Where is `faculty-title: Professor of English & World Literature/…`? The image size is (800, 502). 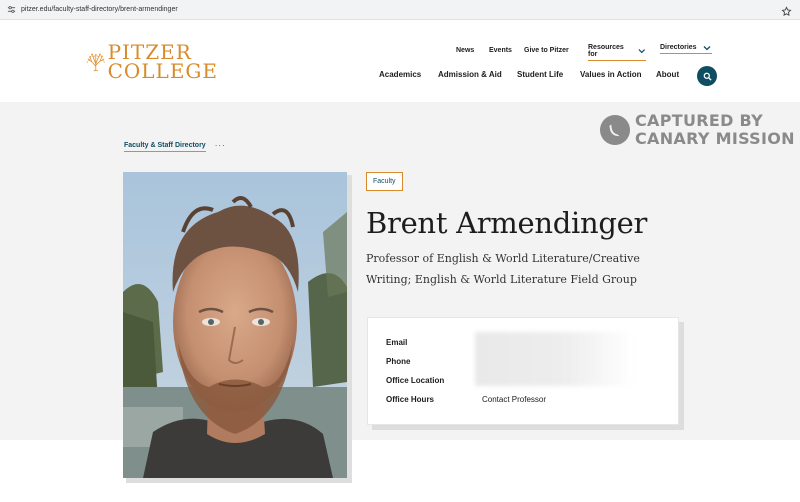 faculty-title: Professor of English & World Literature/… is located at coordinates (503, 269).